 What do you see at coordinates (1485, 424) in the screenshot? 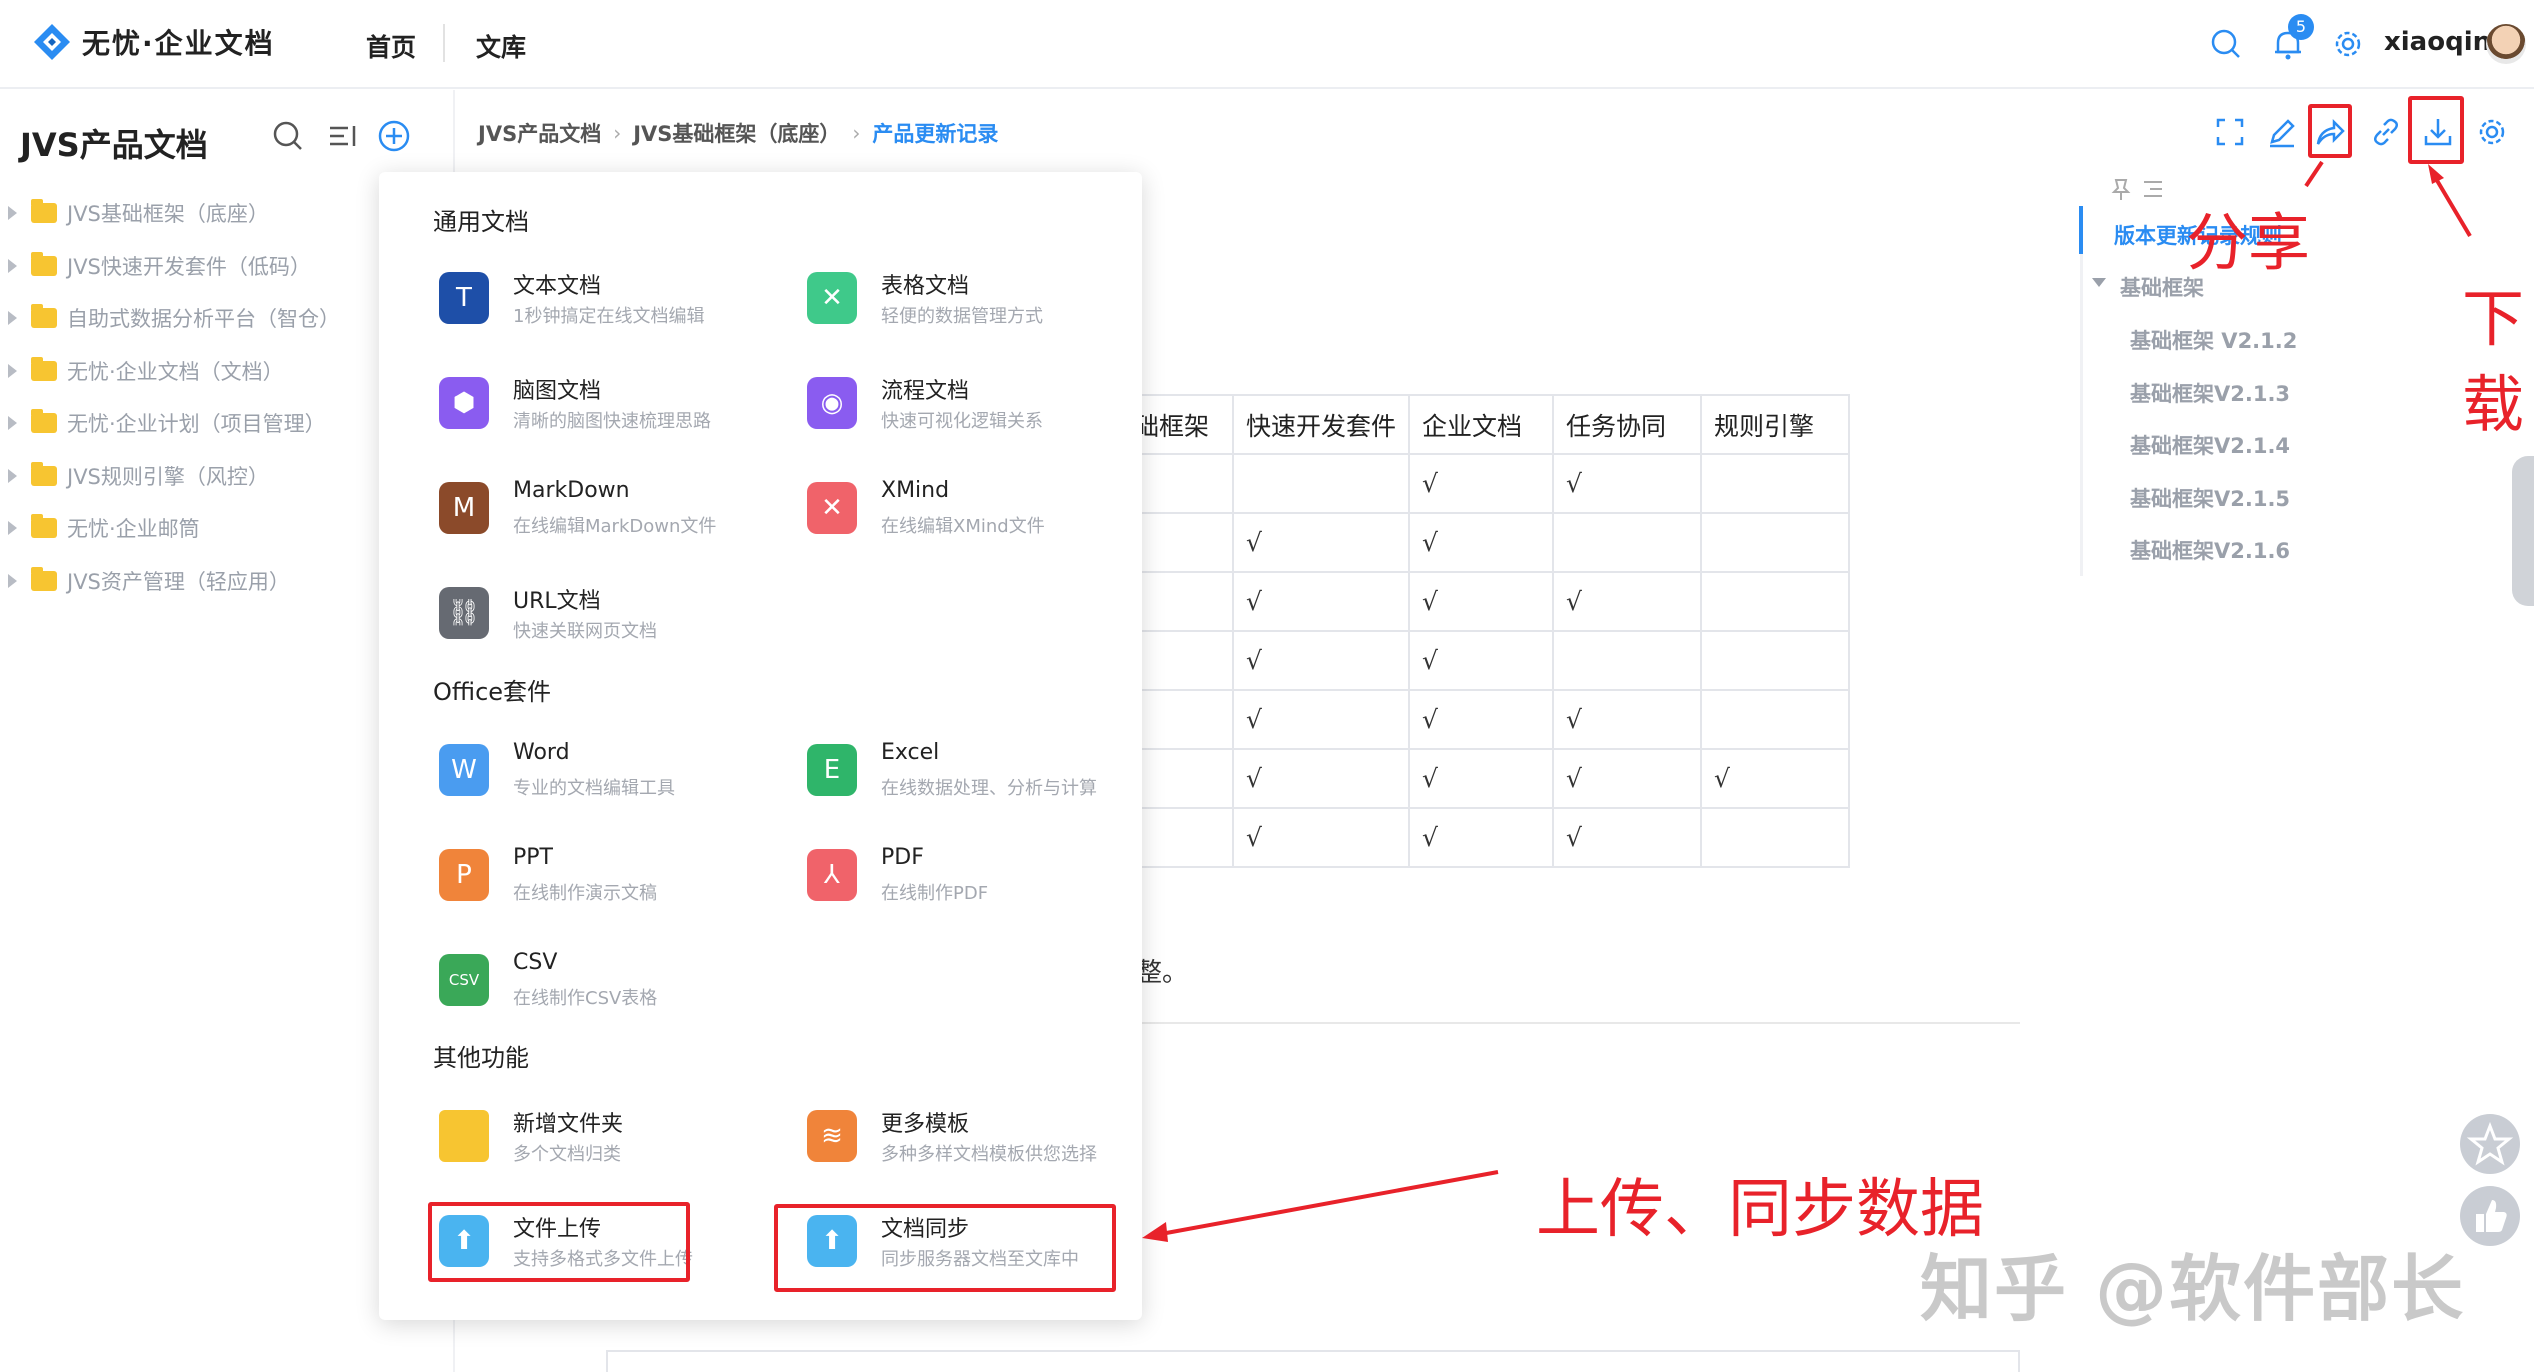
I see `table-header-row: 础框架 快速开发套件 企业文档 任务协同 规则引擎` at bounding box center [1485, 424].